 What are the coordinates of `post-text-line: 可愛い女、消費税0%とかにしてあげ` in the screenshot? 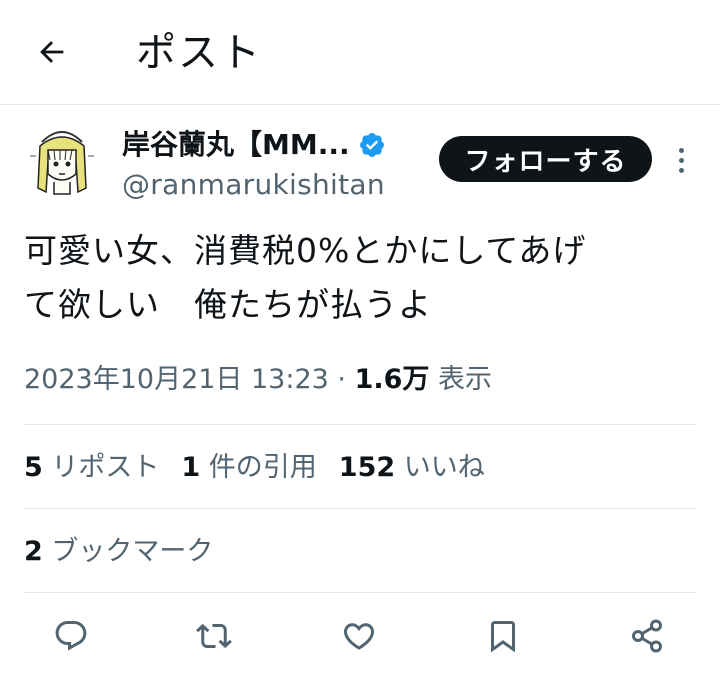 It's located at (305, 250).